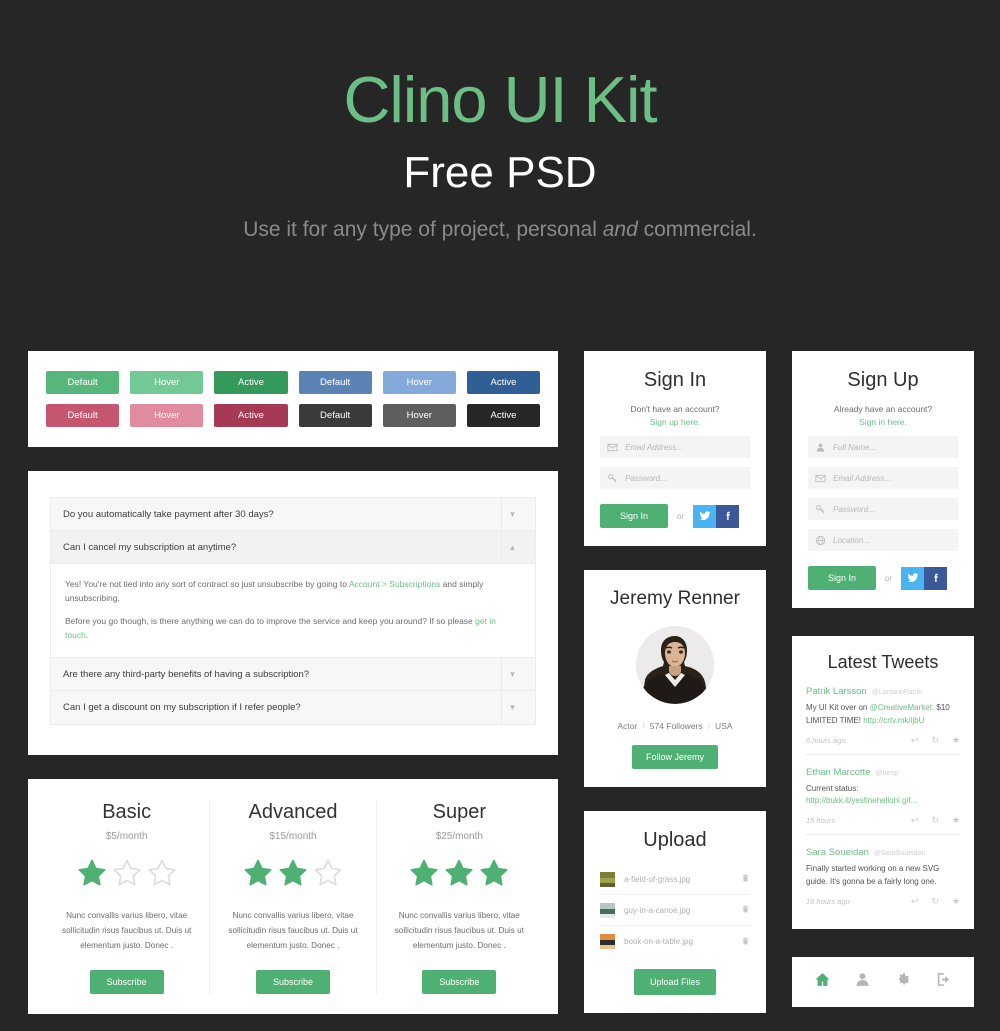 This screenshot has width=1000, height=1031. I want to click on profile-meta: Actor / 574 Followers / USA, so click(675, 726).